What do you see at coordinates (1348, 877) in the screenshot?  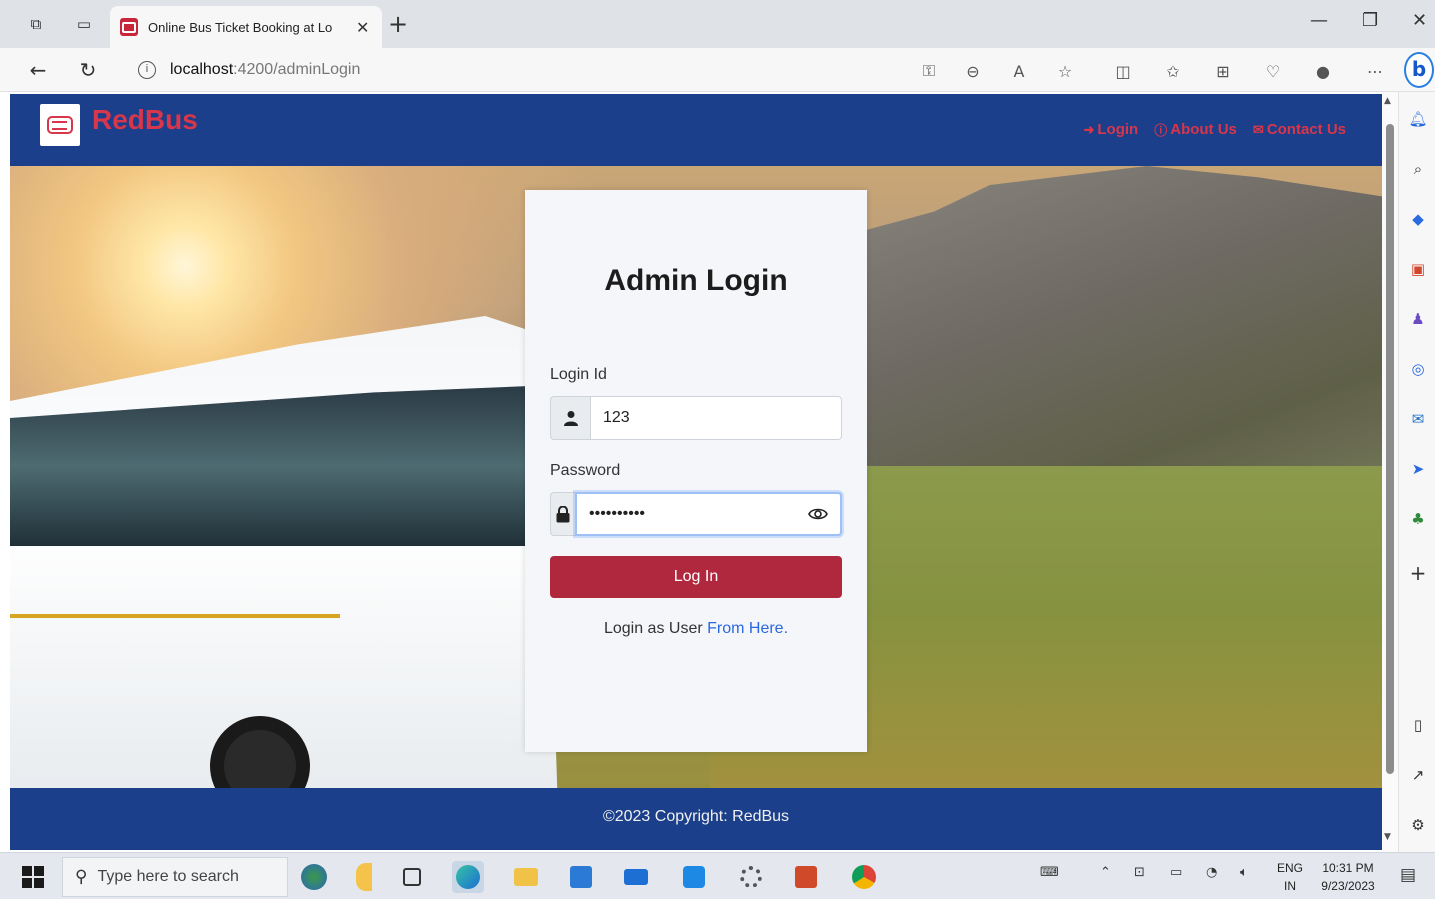 I see `clock: 10:31 PM 9/23/2023` at bounding box center [1348, 877].